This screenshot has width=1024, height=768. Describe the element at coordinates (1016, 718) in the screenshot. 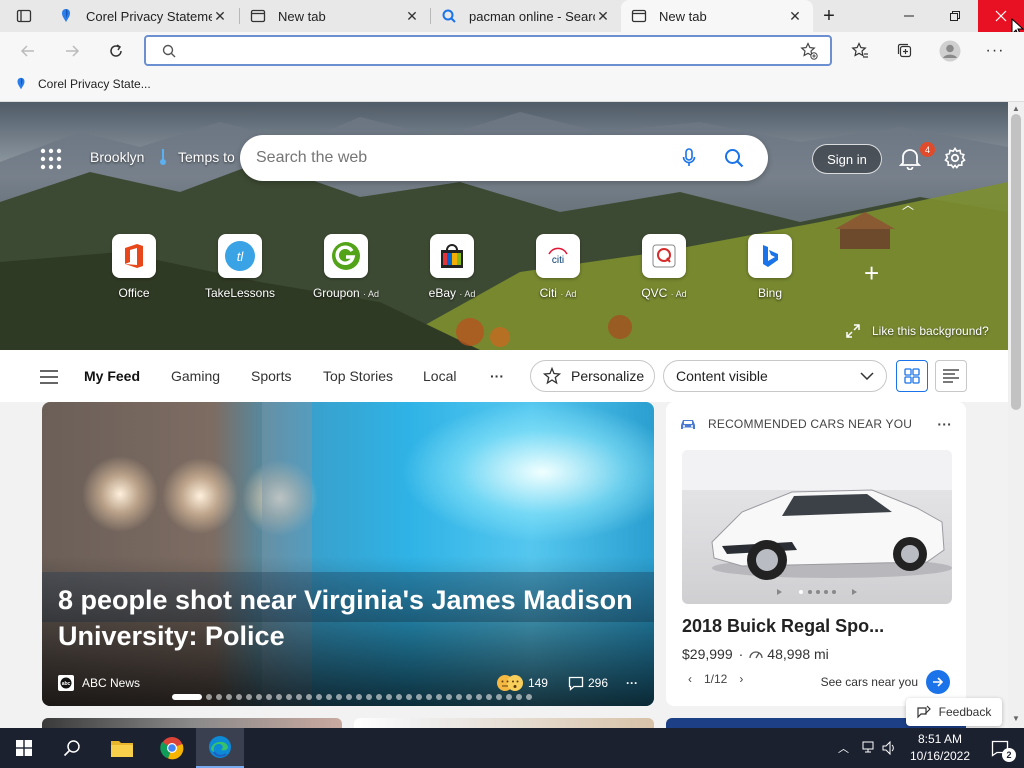

I see `scroll-down-icon: ▼` at that location.